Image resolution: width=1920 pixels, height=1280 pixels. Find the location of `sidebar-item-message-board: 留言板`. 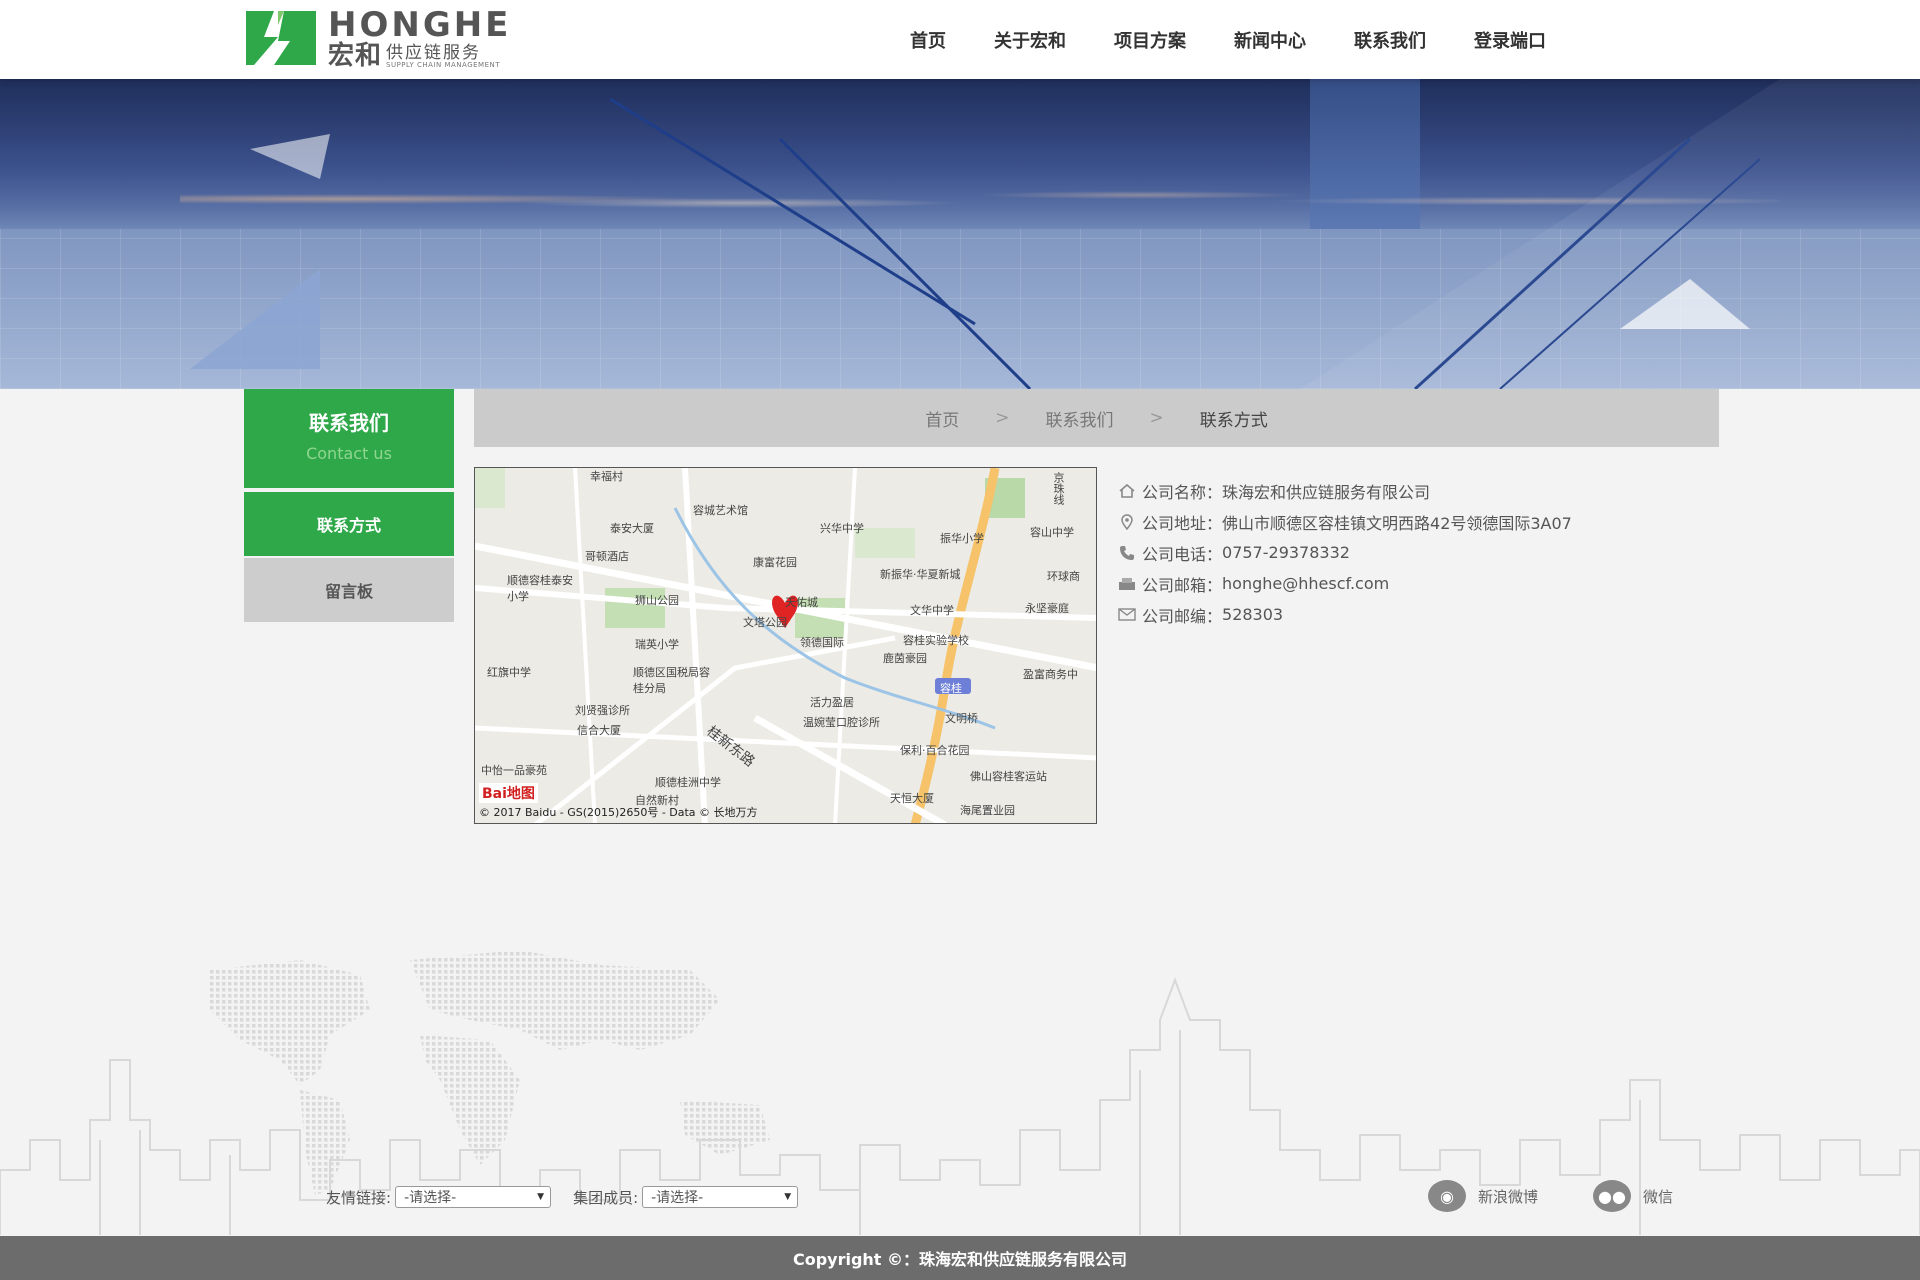

sidebar-item-message-board: 留言板 is located at coordinates (349, 590).